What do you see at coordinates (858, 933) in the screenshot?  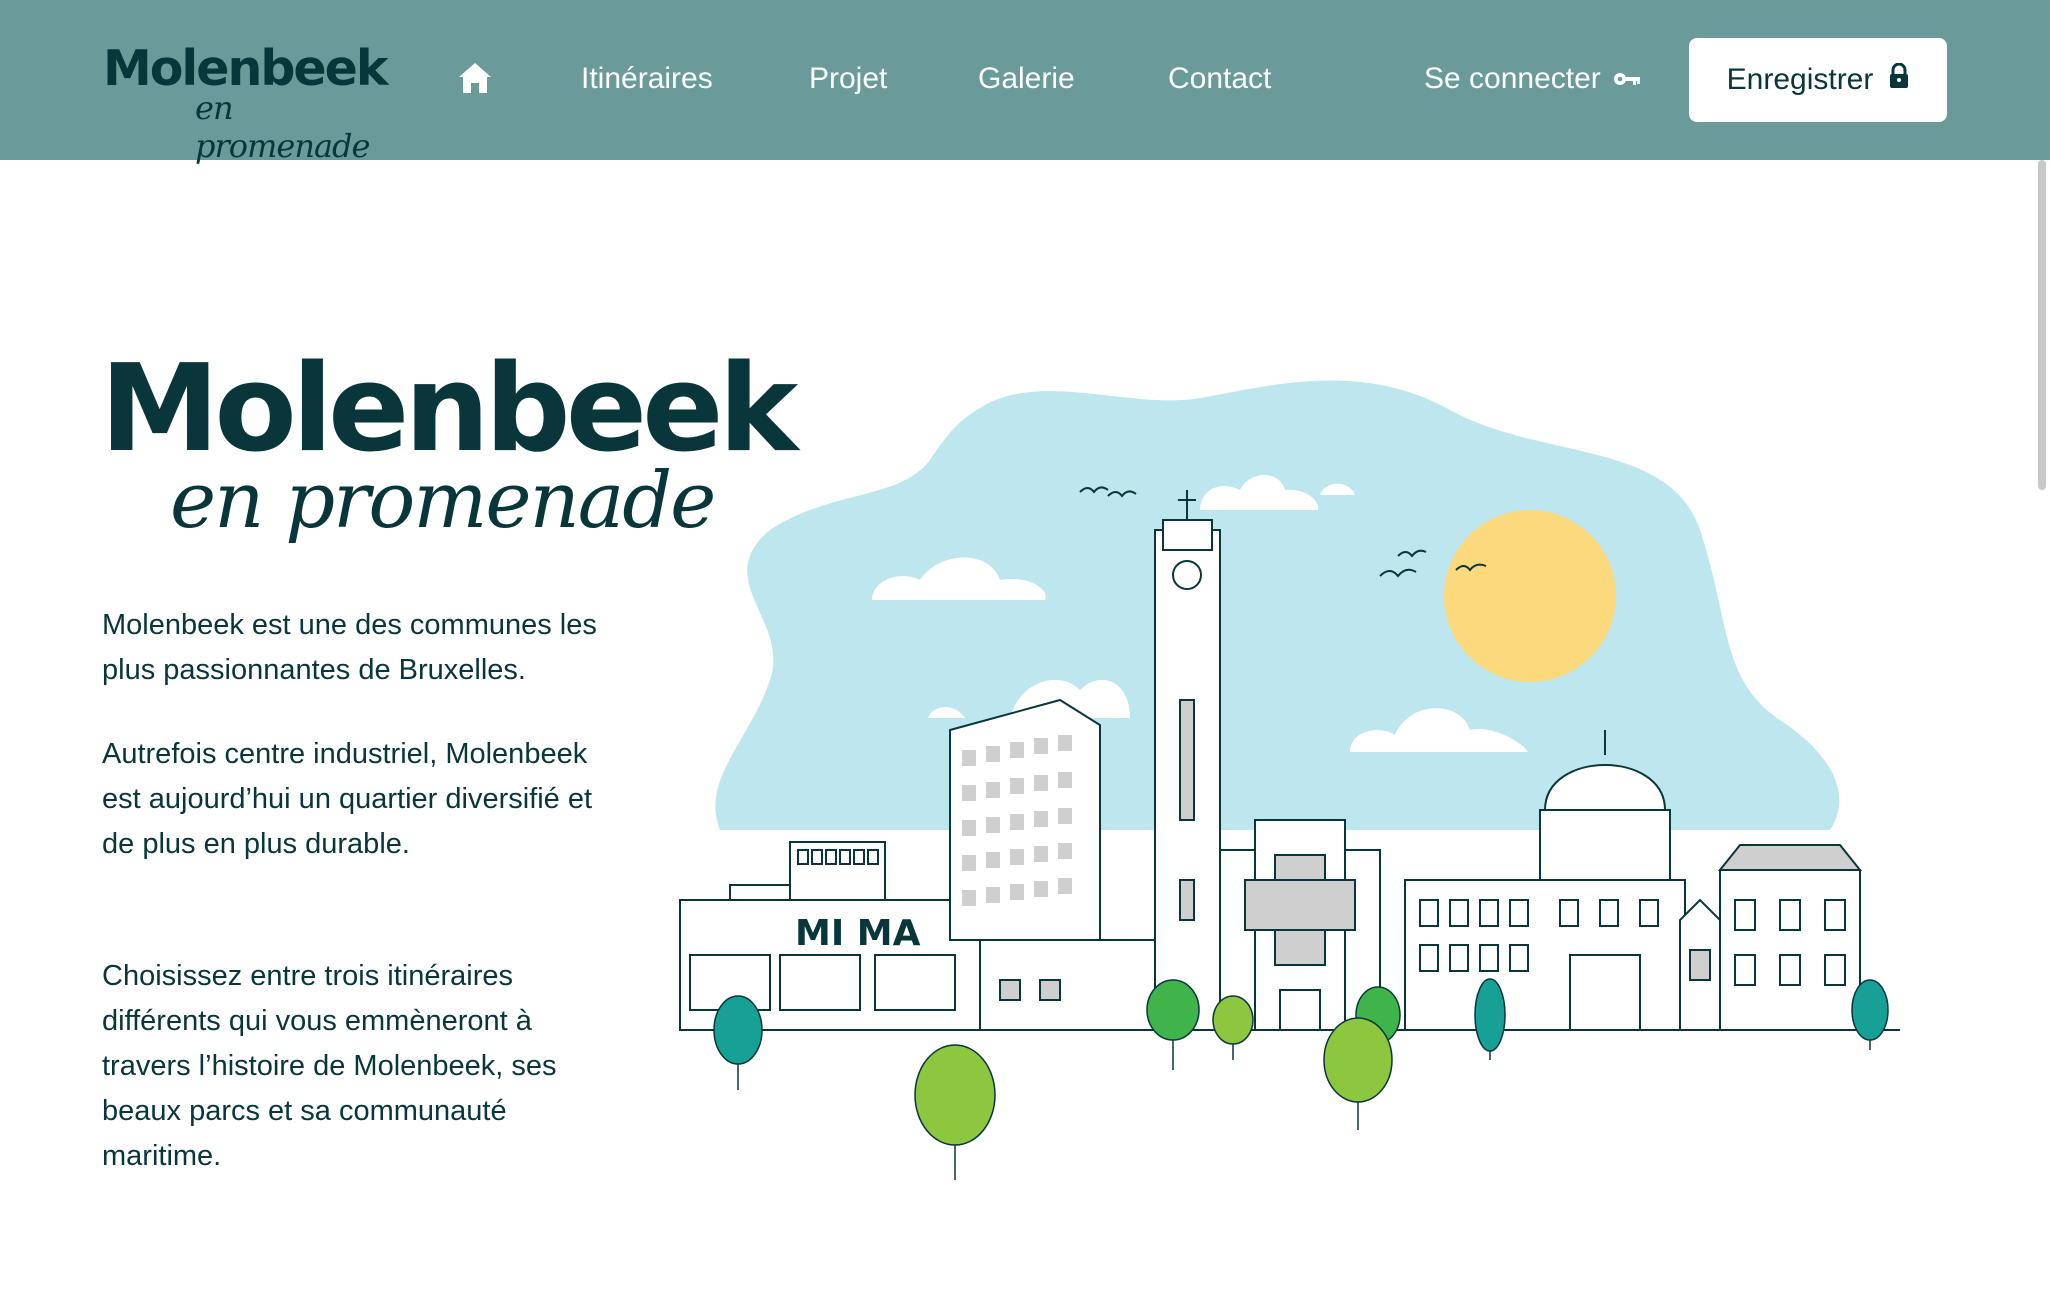 I see `mima-sign: MI MA` at bounding box center [858, 933].